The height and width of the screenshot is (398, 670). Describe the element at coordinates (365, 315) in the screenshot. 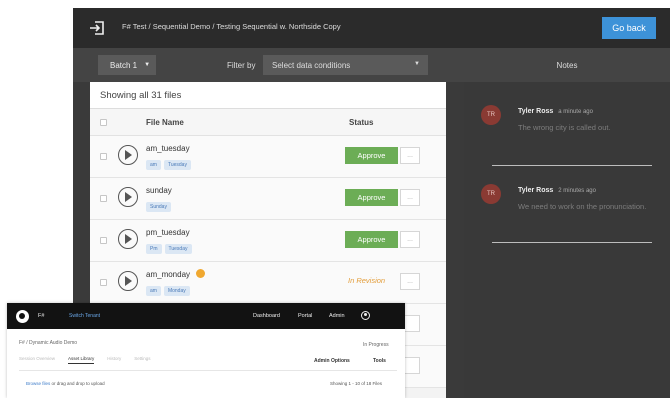

I see `user-icon` at that location.